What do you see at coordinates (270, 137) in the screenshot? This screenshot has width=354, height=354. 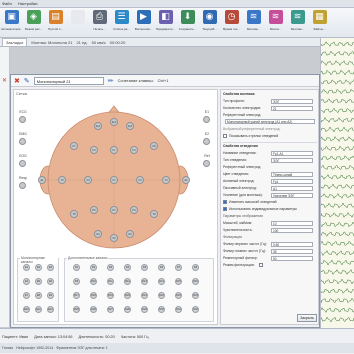 I see `show-arrows-row: Показывать стрелки отведений` at bounding box center [270, 137].